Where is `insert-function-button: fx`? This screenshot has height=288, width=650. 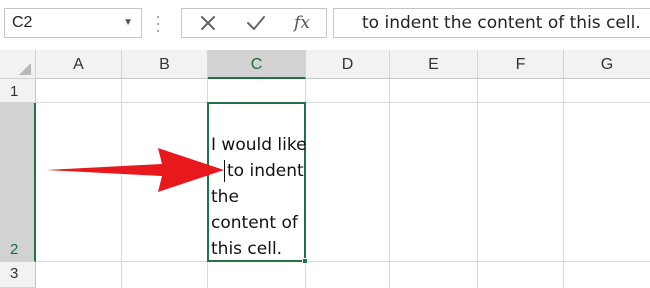
insert-function-button: fx is located at coordinates (302, 23).